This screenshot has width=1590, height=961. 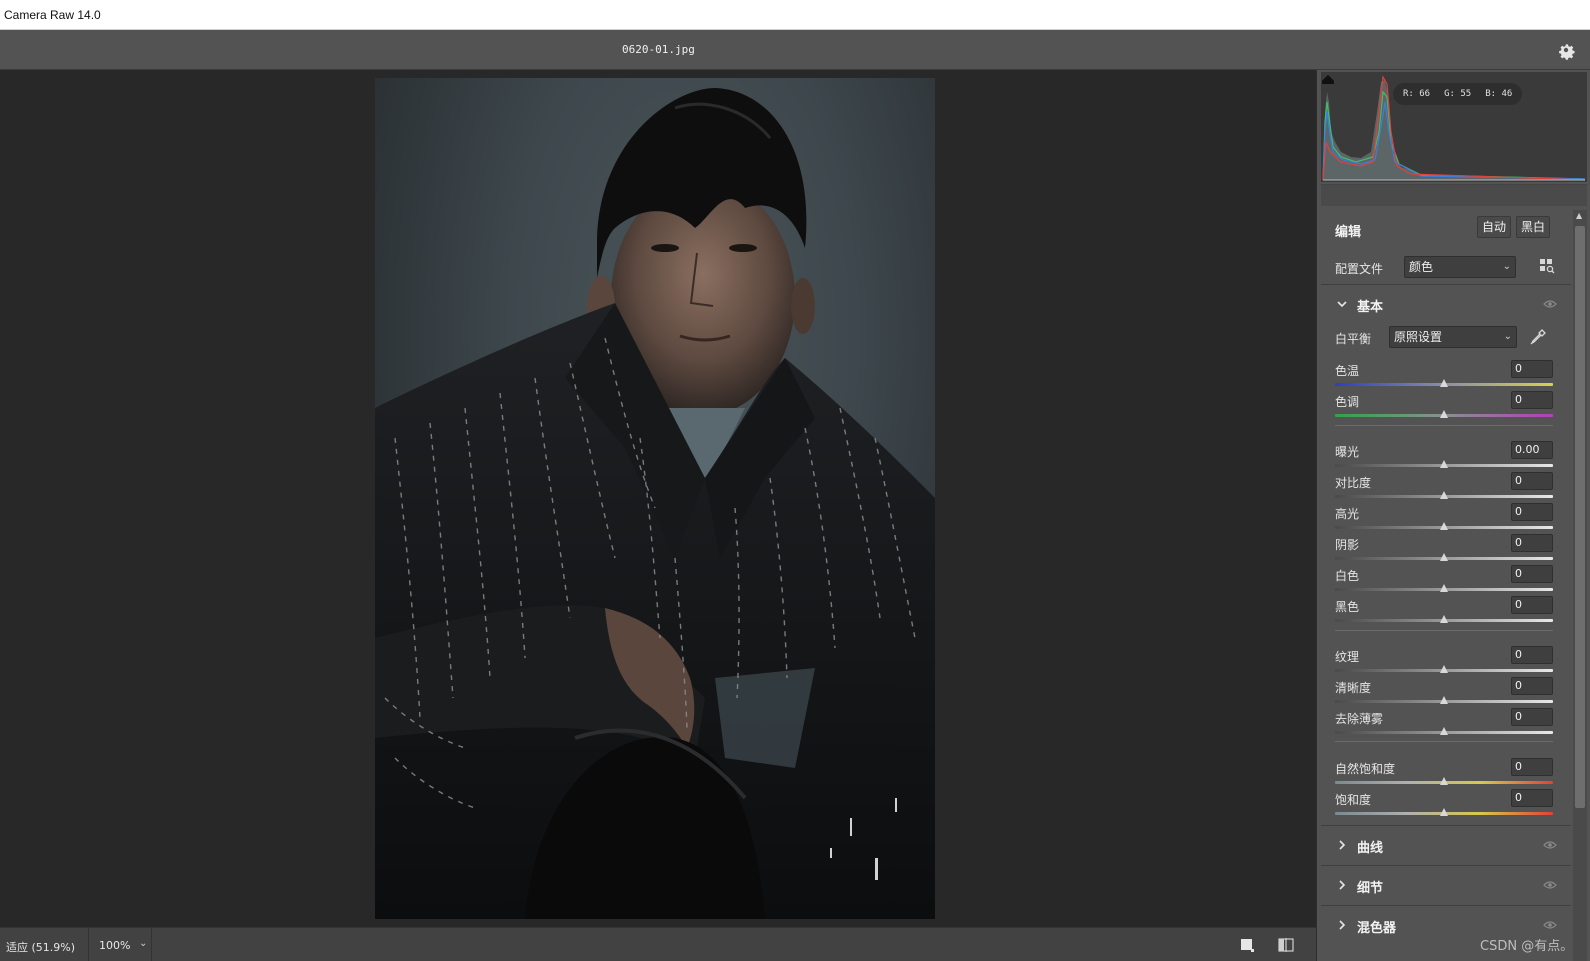 I want to click on single-view-icon, so click(x=1247, y=945).